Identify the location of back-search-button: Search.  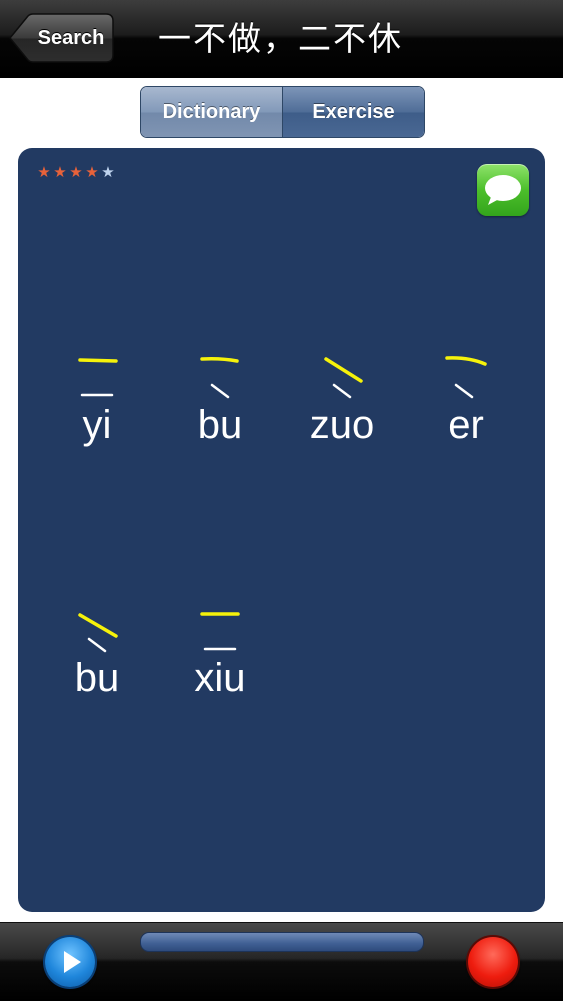
(61, 38).